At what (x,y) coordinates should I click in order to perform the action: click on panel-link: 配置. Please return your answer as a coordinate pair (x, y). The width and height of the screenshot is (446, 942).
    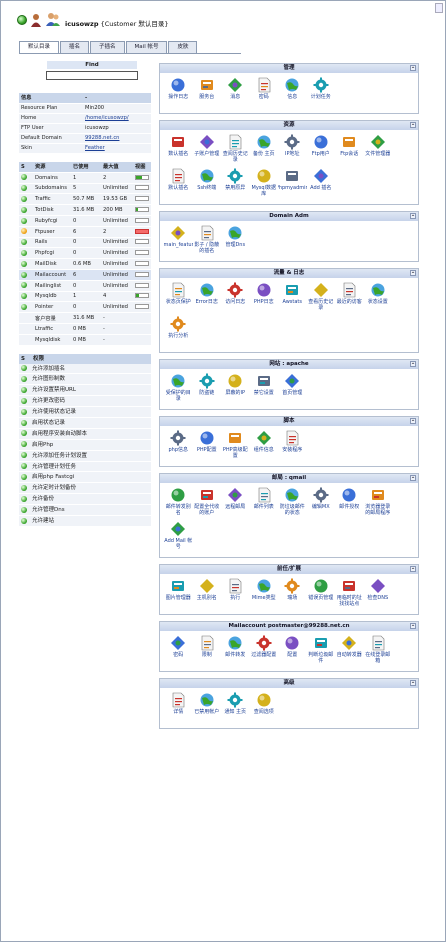
    Looking at the image, I should click on (292, 652).